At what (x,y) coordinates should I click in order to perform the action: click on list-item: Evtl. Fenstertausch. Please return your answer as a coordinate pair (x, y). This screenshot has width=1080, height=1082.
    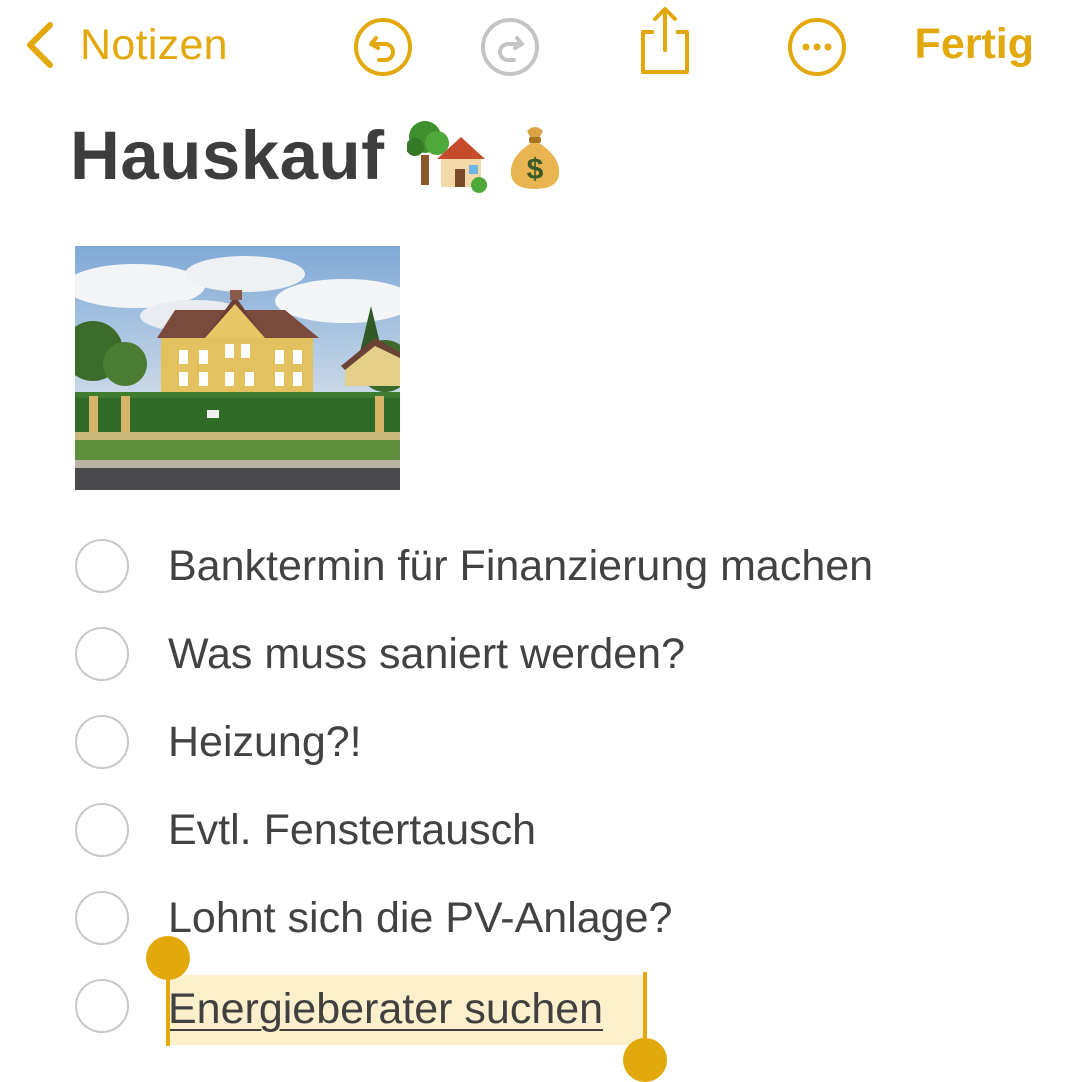
    Looking at the image, I should click on (540, 830).